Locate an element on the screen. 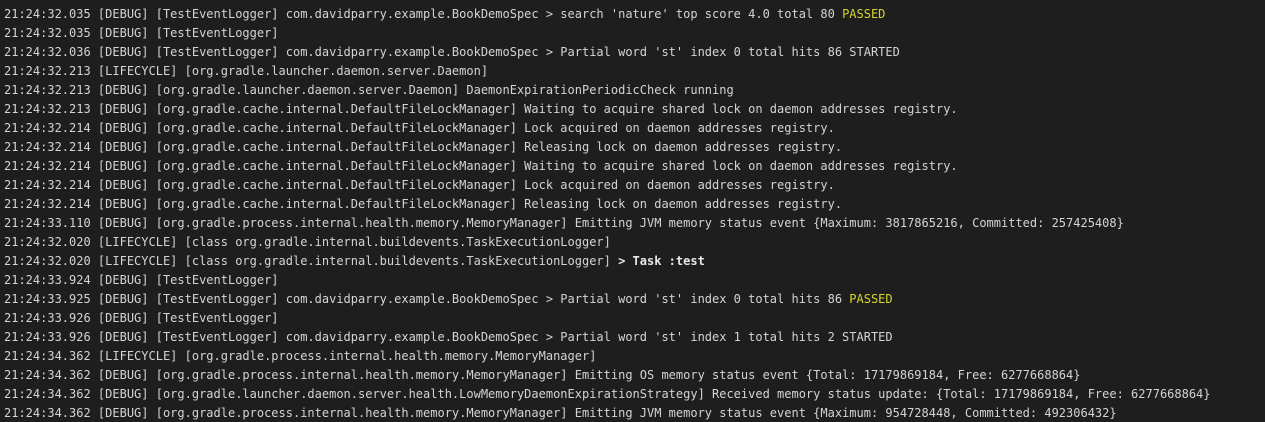  log-text: 21:24:33.926 [DEBUG] [TestEventLogger] is located at coordinates (141, 318).